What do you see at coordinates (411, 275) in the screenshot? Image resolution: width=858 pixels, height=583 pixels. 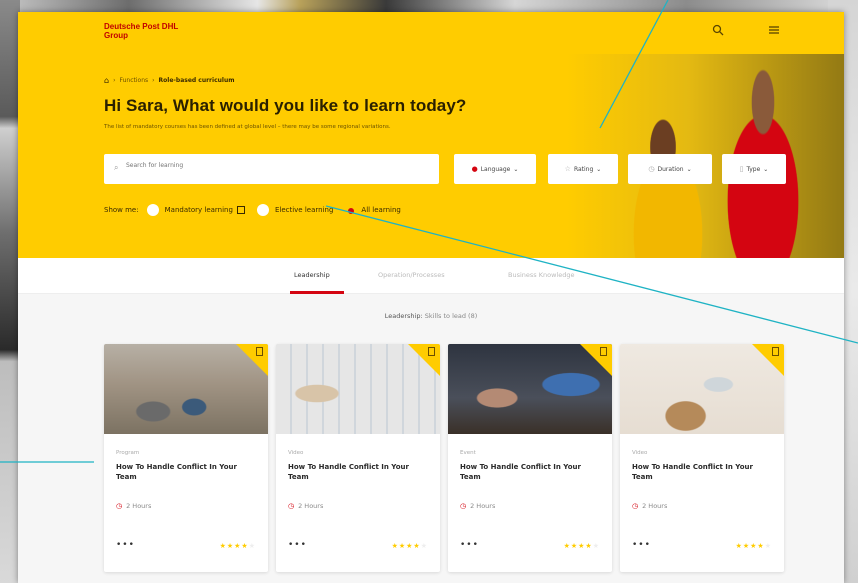 I see `tab-operation-processes: Operation/Processes` at bounding box center [411, 275].